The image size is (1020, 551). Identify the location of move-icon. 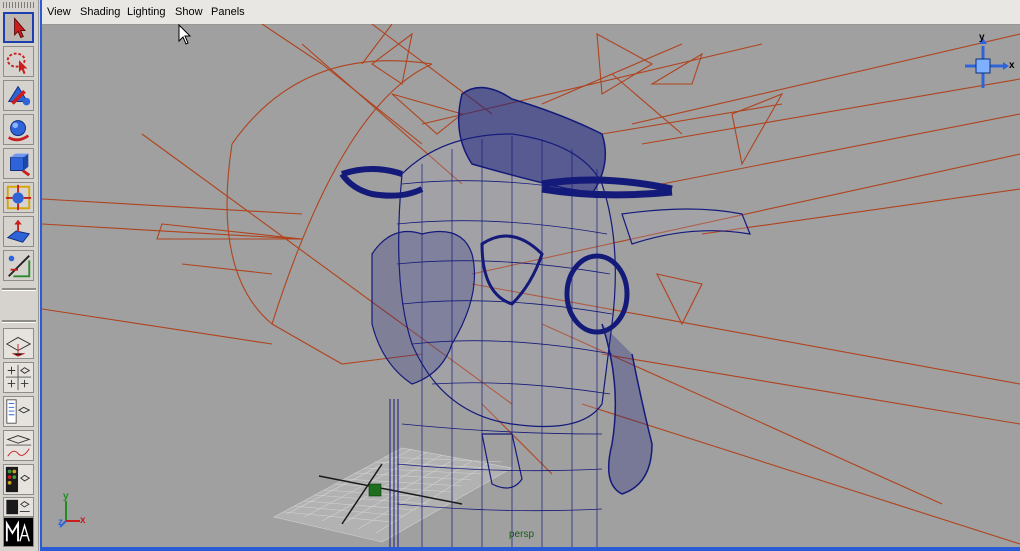
(18, 131).